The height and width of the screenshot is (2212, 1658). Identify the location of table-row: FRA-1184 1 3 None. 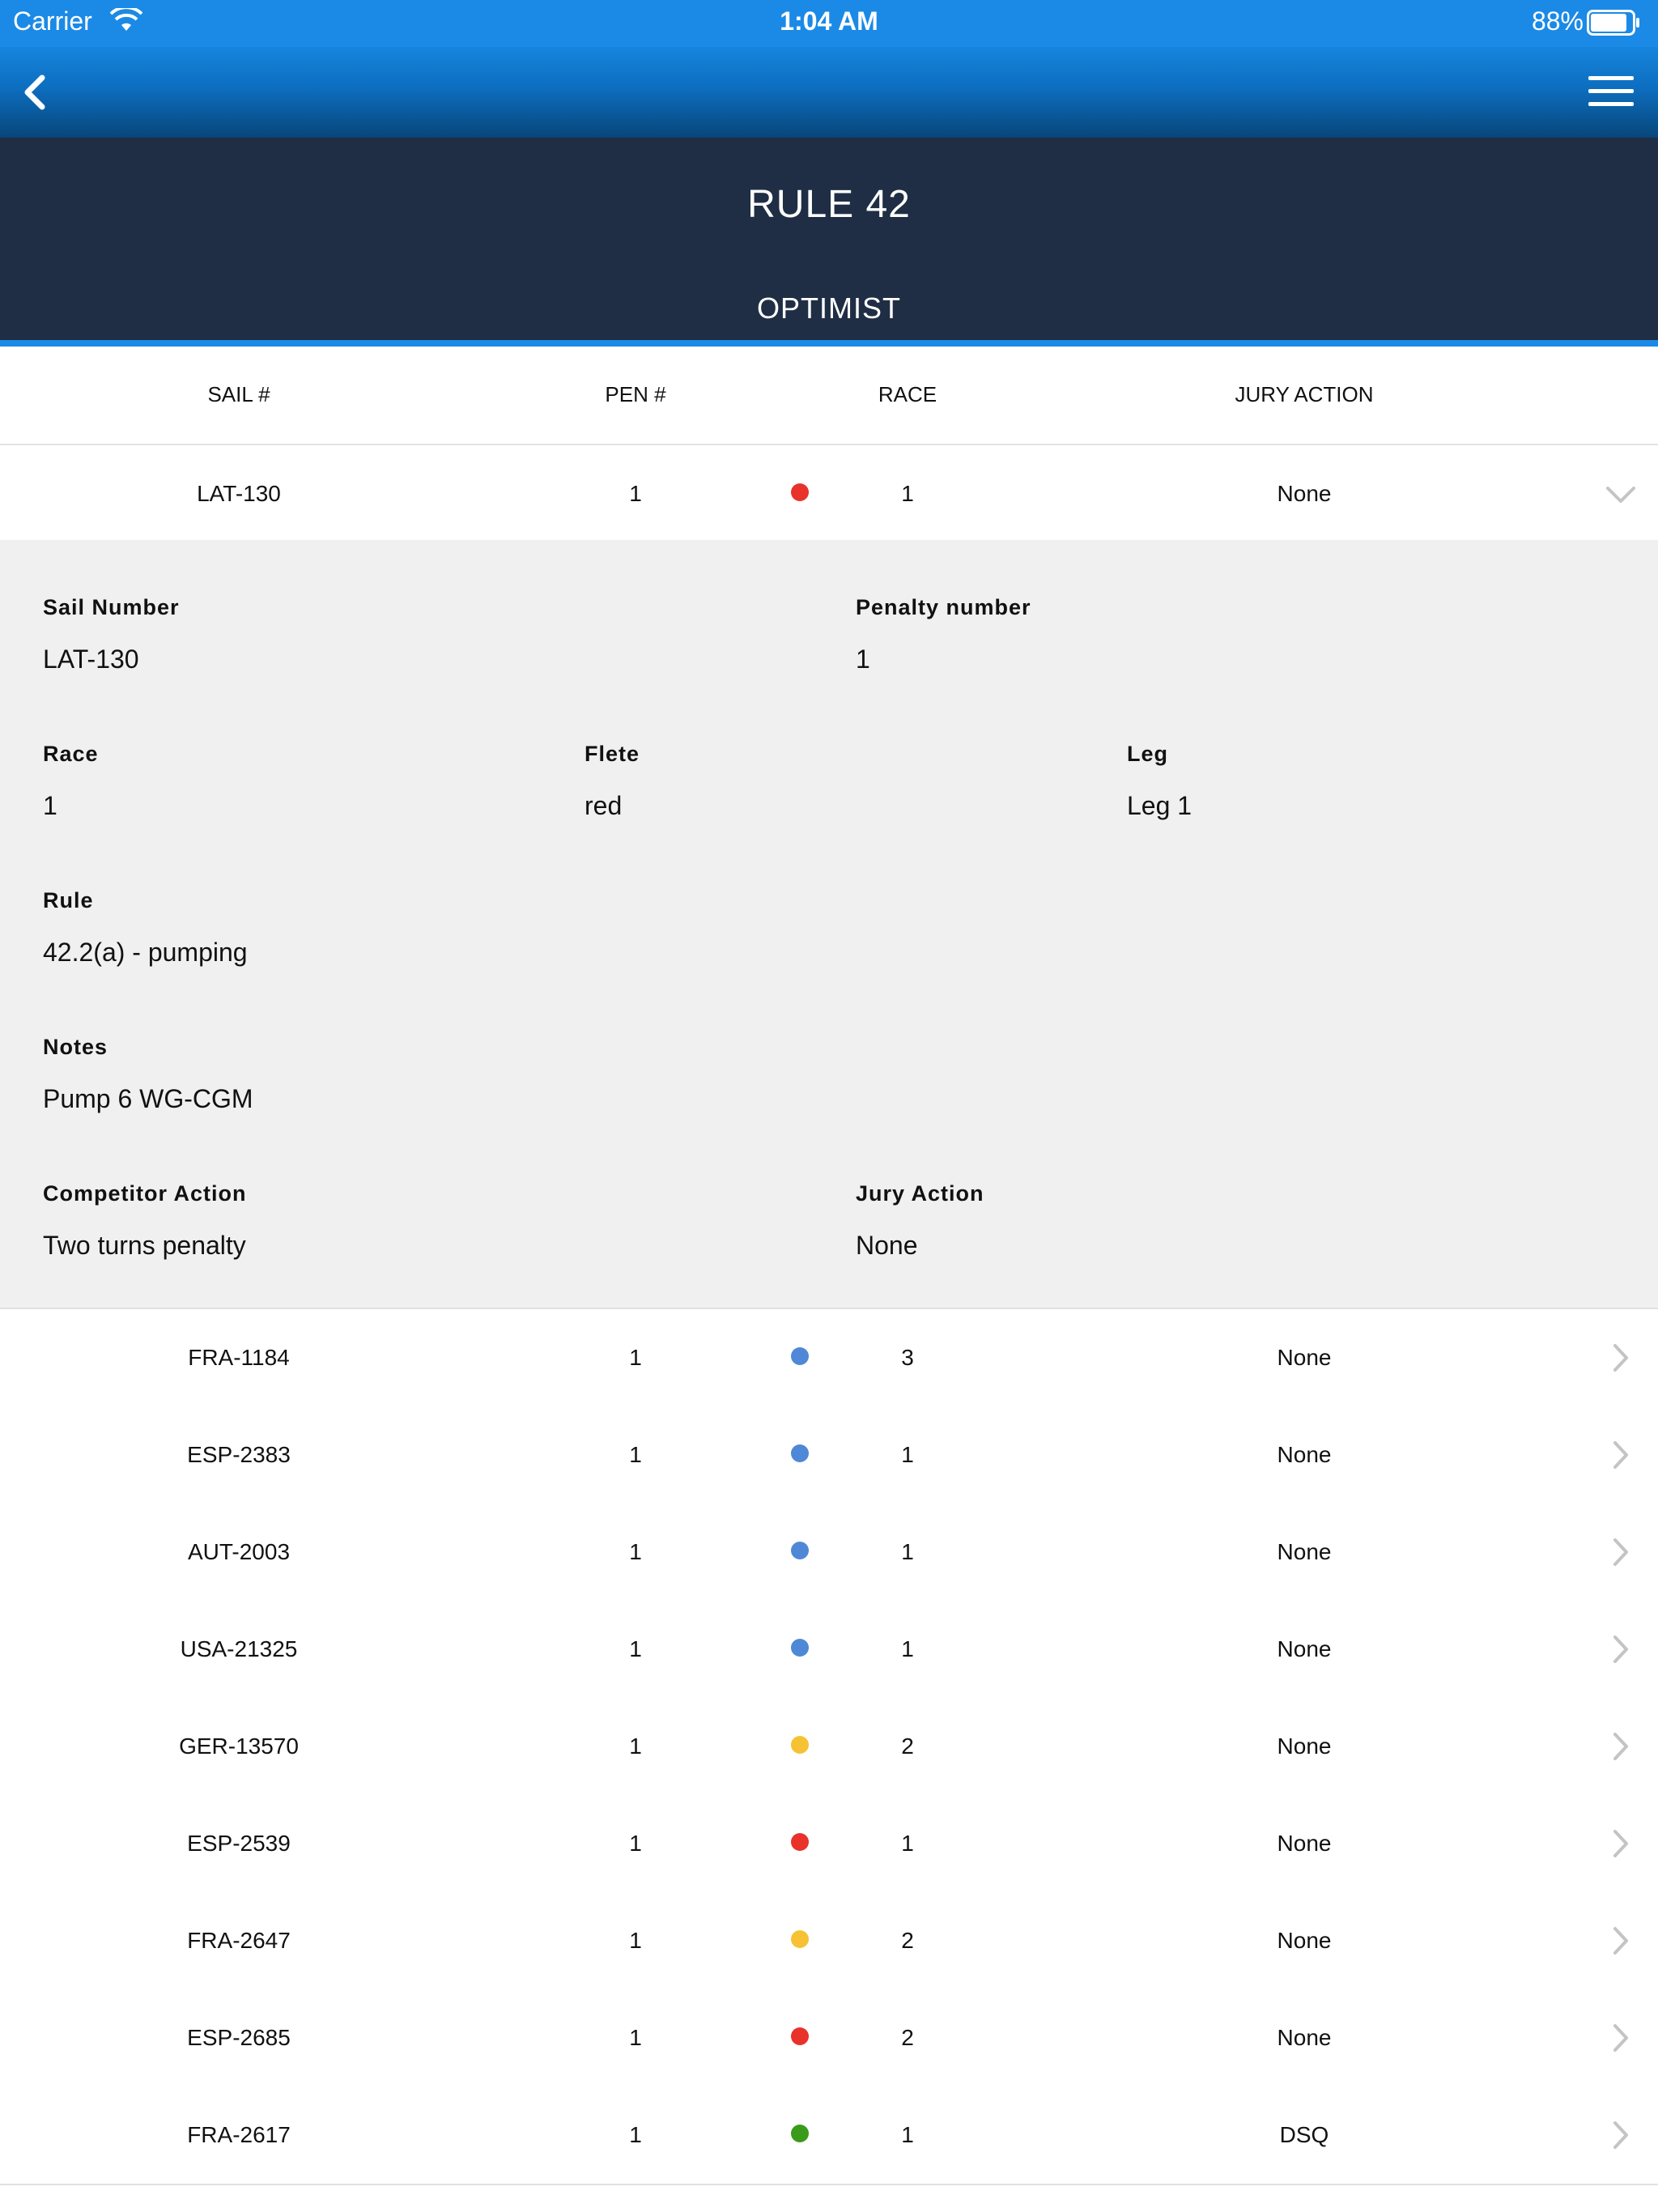
(829, 1358).